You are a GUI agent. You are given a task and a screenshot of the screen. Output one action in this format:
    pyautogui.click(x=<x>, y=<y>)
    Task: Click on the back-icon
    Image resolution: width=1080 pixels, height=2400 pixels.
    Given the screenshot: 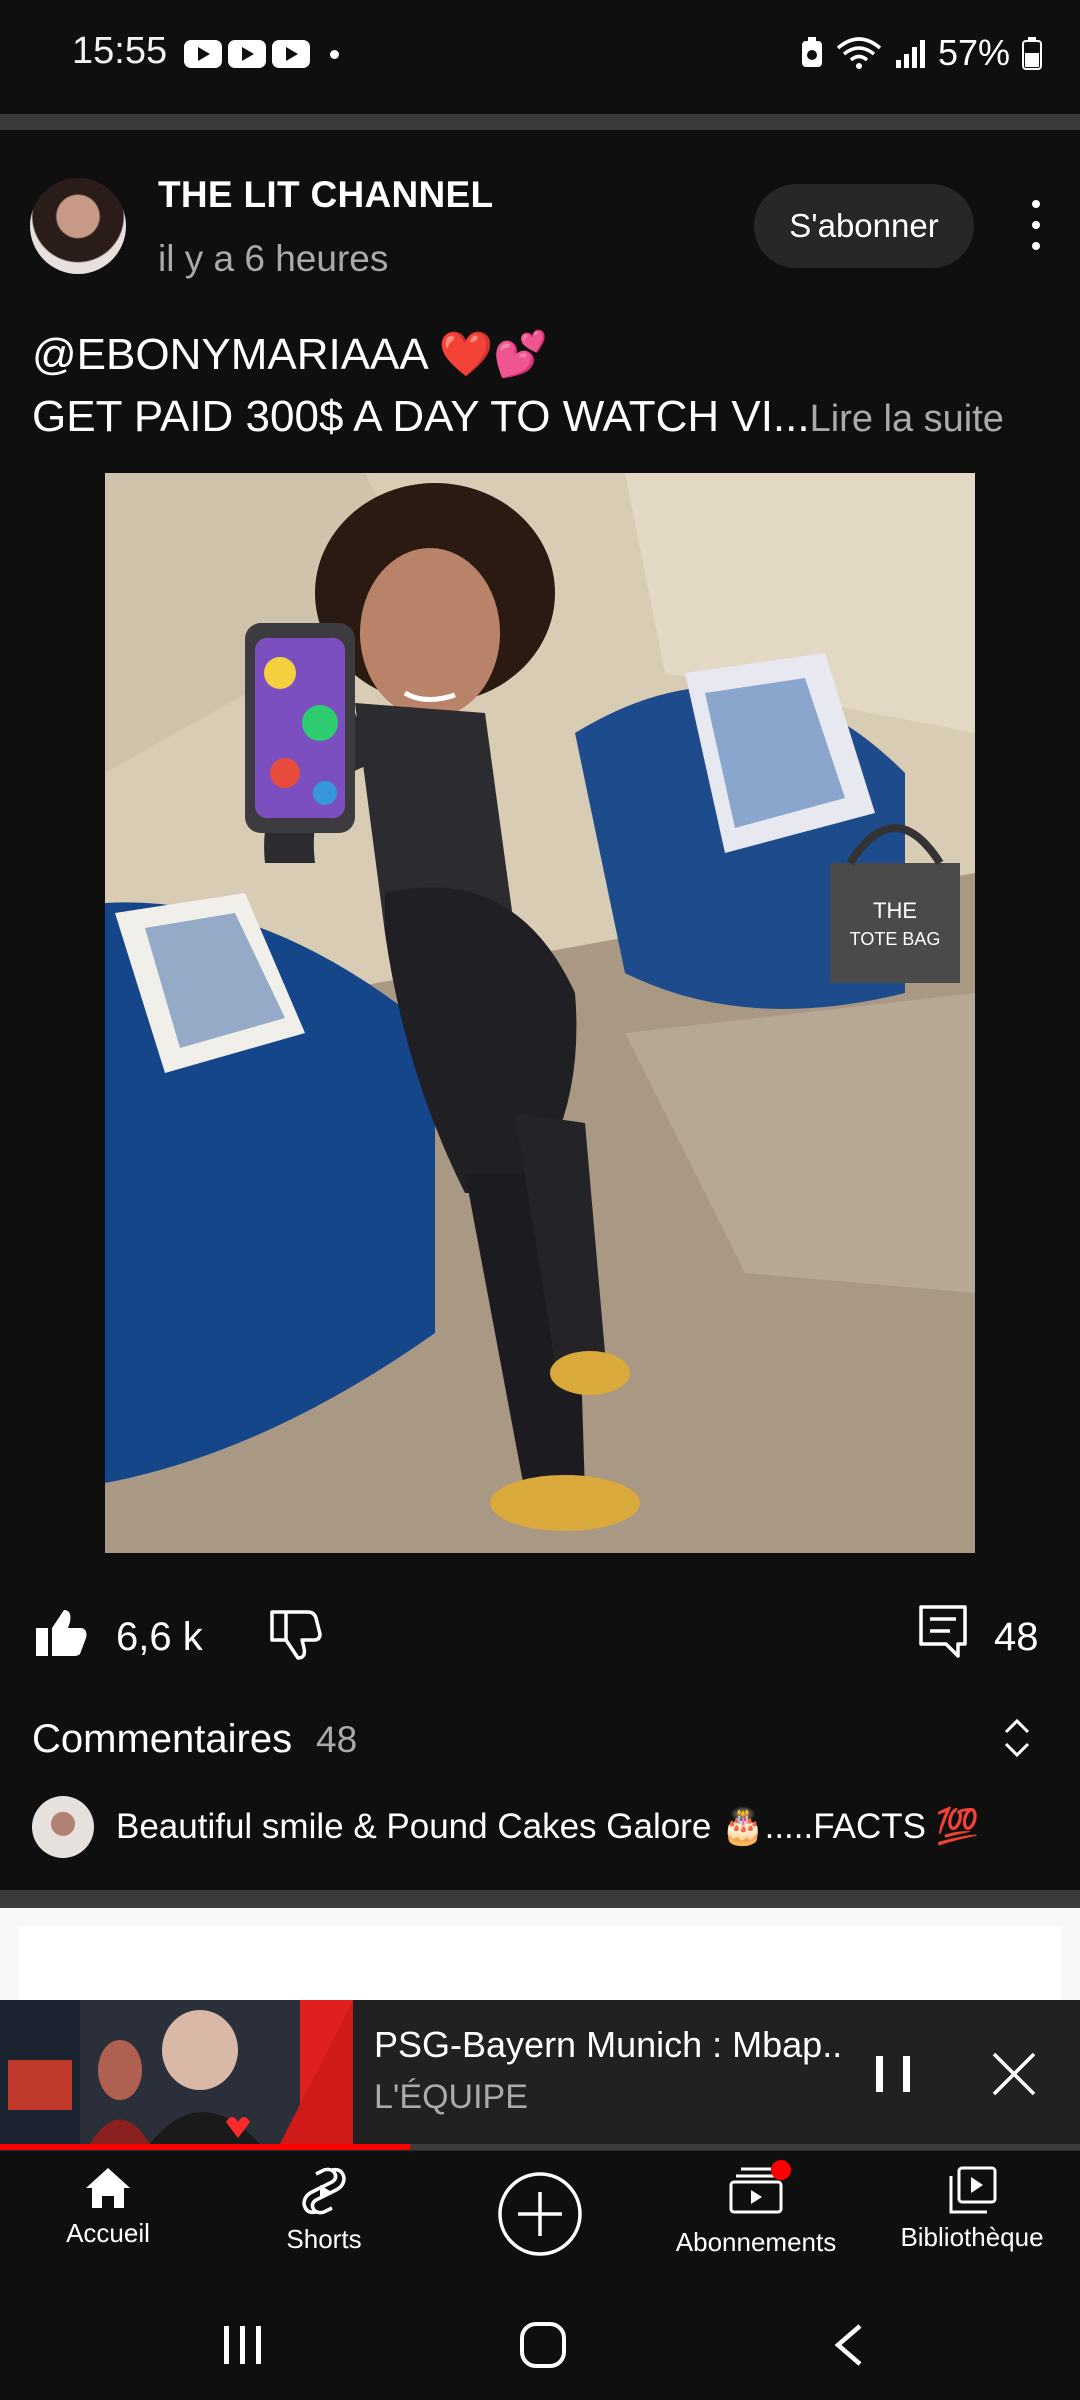 What is the action you would take?
    pyautogui.click(x=848, y=2345)
    